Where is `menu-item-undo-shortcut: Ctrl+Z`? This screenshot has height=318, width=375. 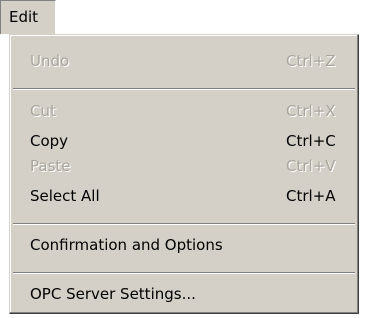 menu-item-undo-shortcut: Ctrl+Z is located at coordinates (311, 61).